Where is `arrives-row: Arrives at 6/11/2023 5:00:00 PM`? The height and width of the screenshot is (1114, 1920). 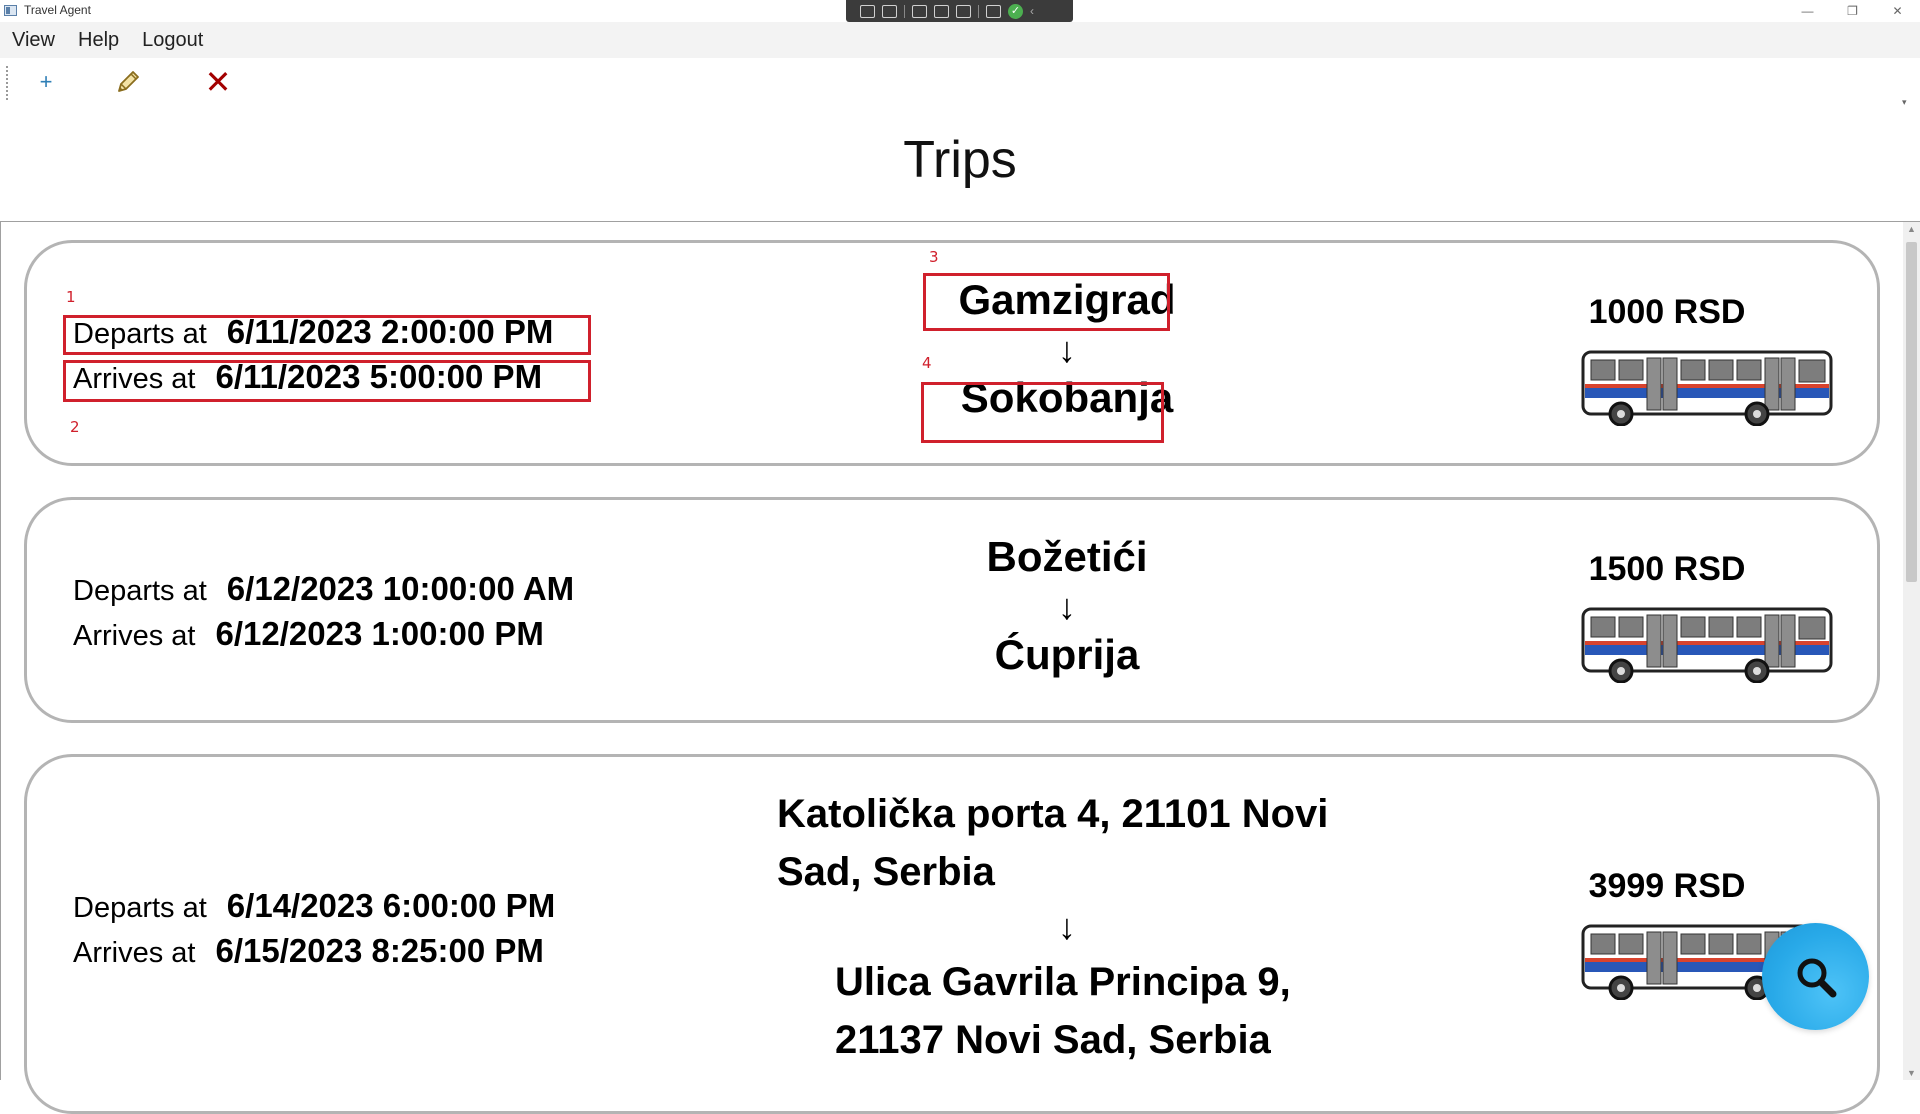 arrives-row: Arrives at 6/11/2023 5:00:00 PM is located at coordinates (313, 380).